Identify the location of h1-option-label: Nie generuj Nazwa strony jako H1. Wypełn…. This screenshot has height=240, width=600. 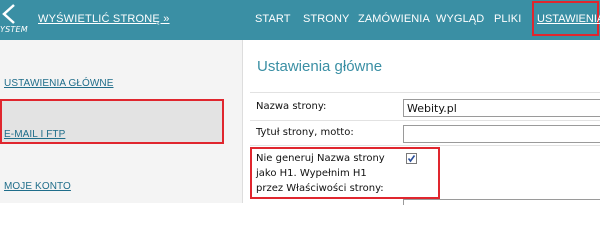
(320, 173).